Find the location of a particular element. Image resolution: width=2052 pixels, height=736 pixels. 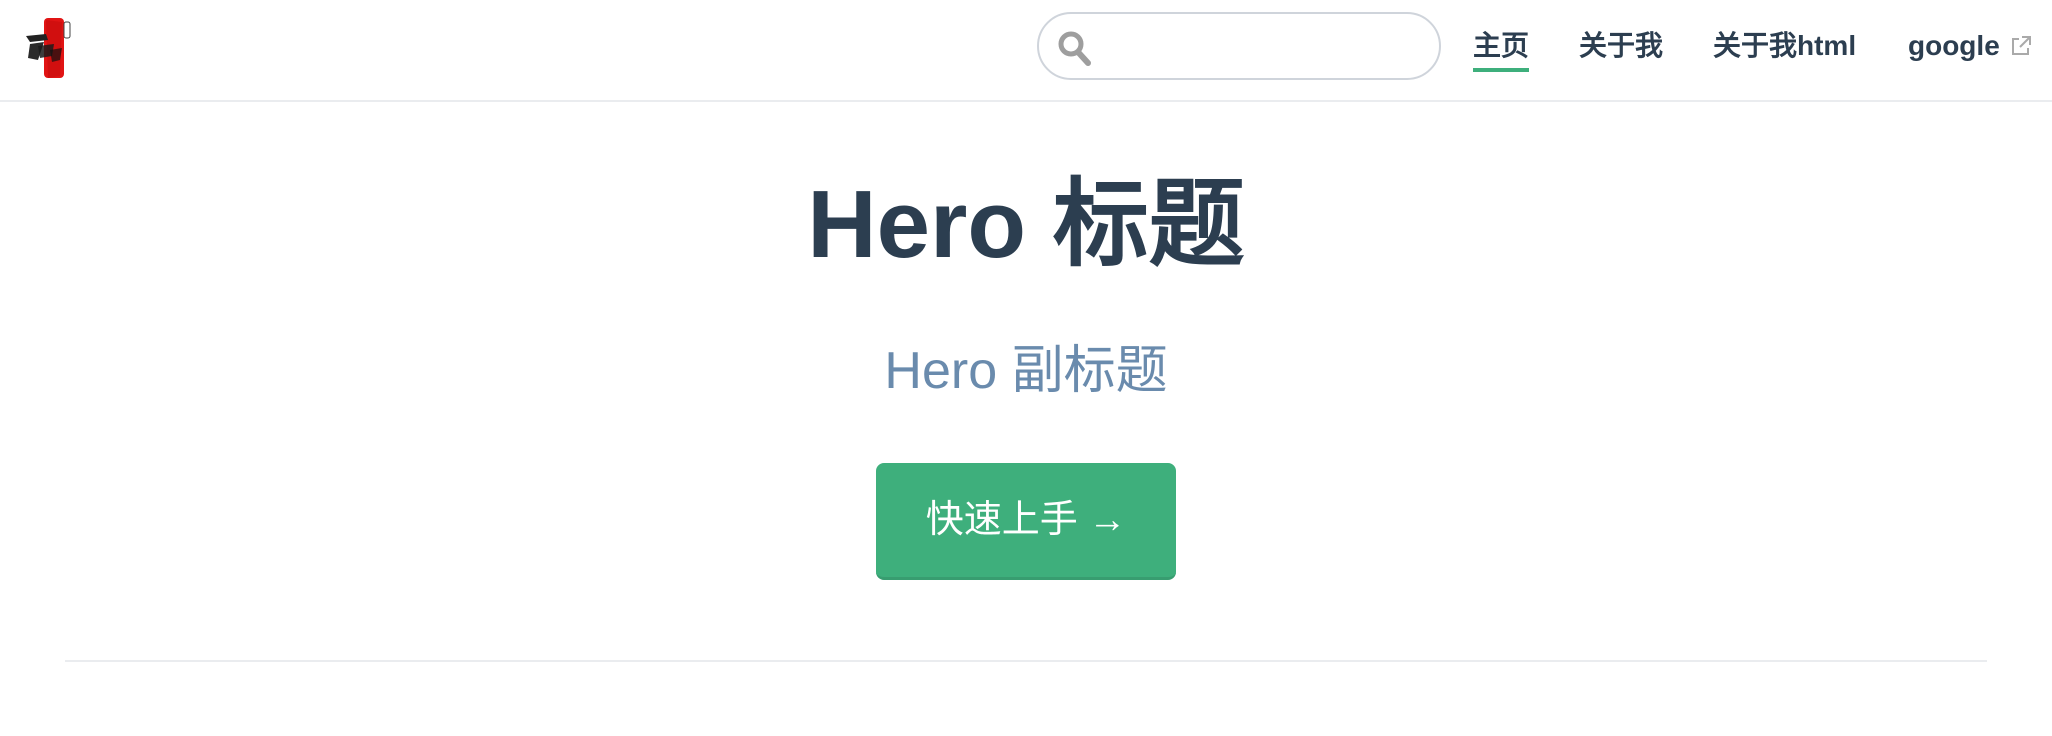

search-input is located at coordinates (1264, 46).